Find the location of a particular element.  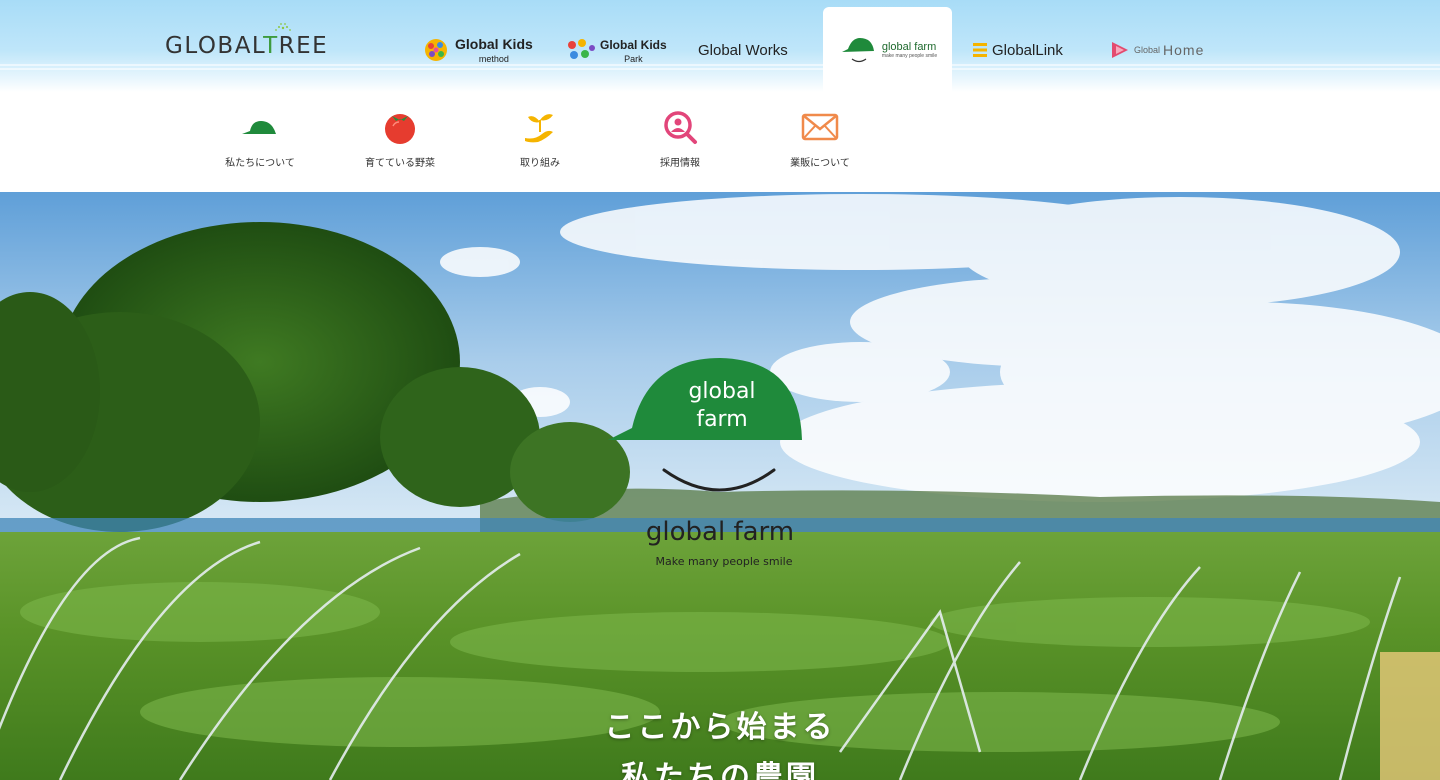

brand-title: global farm is located at coordinates (909, 47).